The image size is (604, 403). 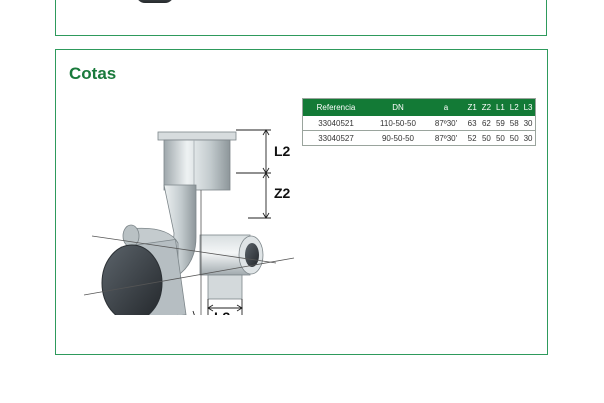 What do you see at coordinates (335, 123) in the screenshot?
I see `cell-referencia: 33040521` at bounding box center [335, 123].